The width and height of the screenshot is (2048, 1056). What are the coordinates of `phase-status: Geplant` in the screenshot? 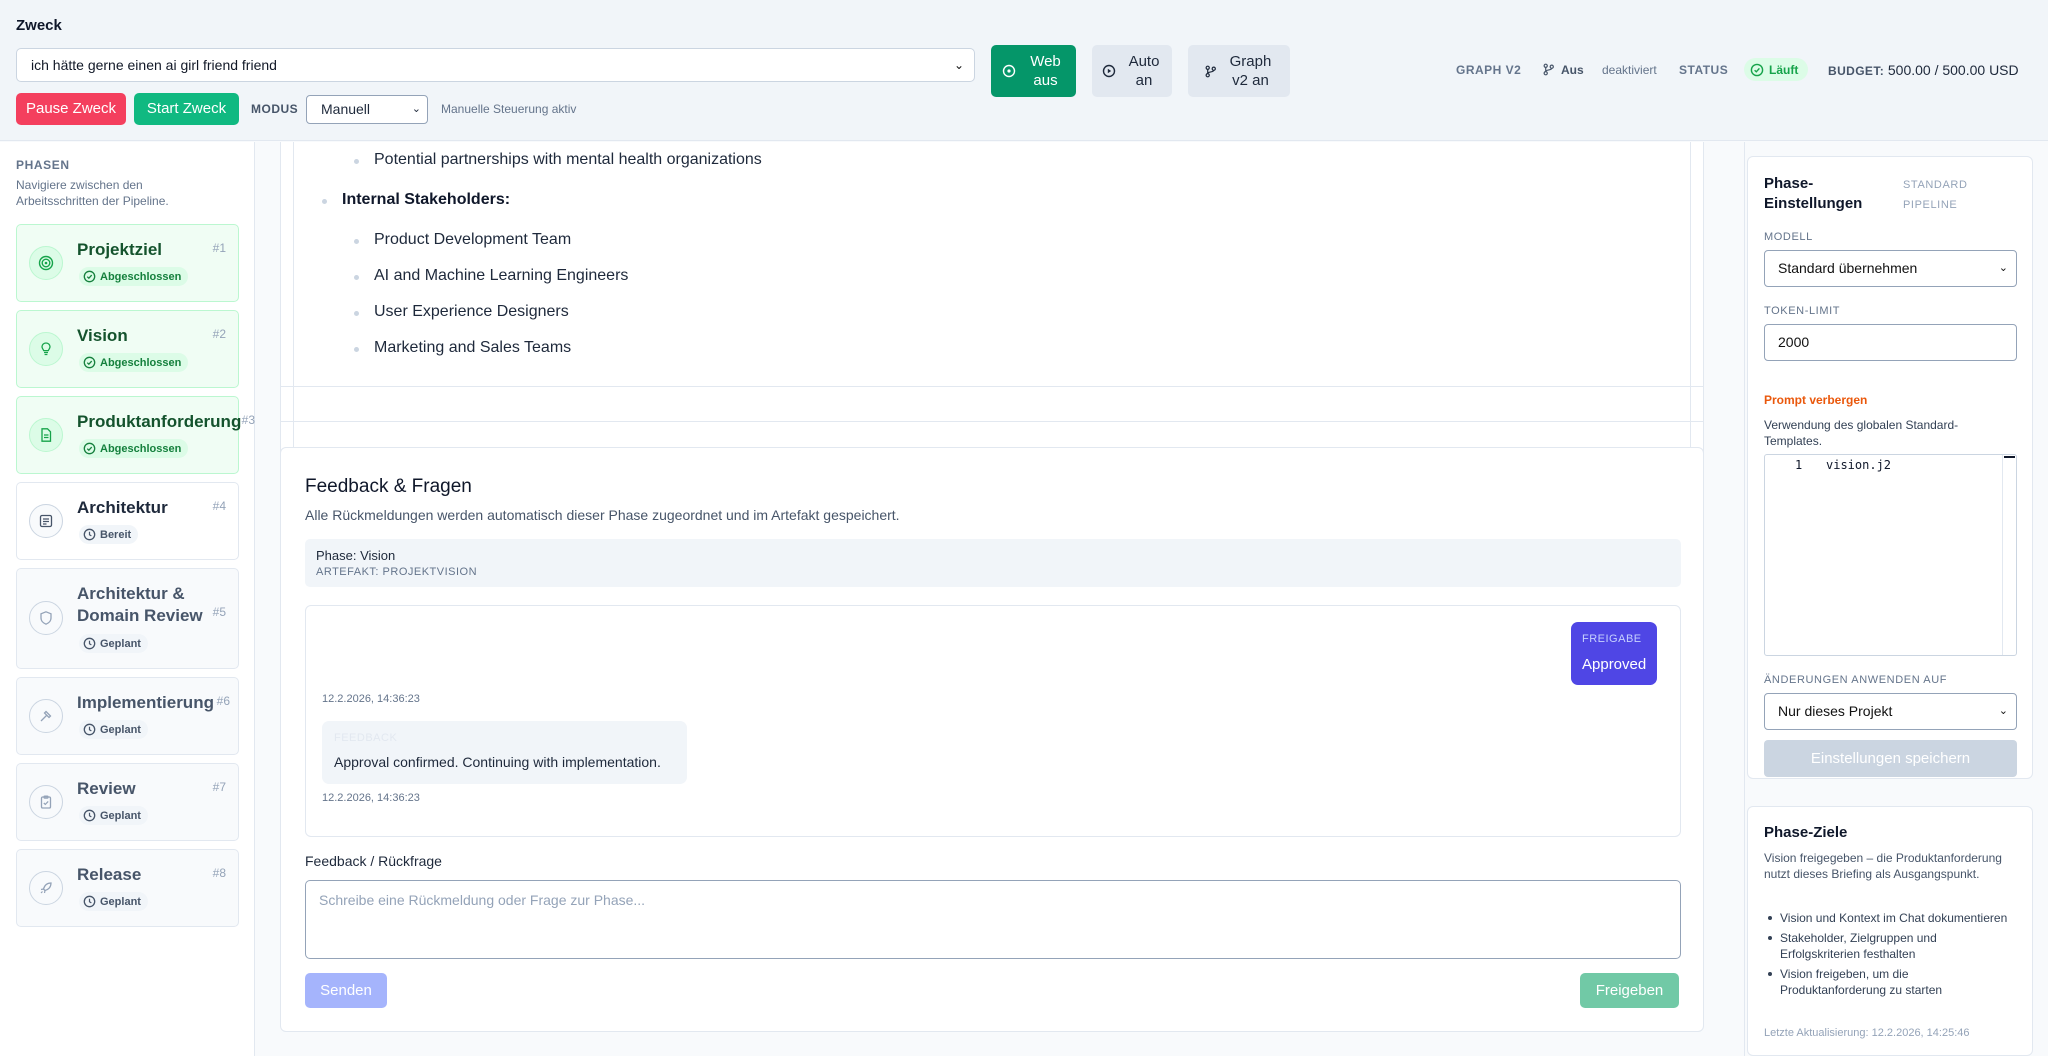 It's located at (120, 729).